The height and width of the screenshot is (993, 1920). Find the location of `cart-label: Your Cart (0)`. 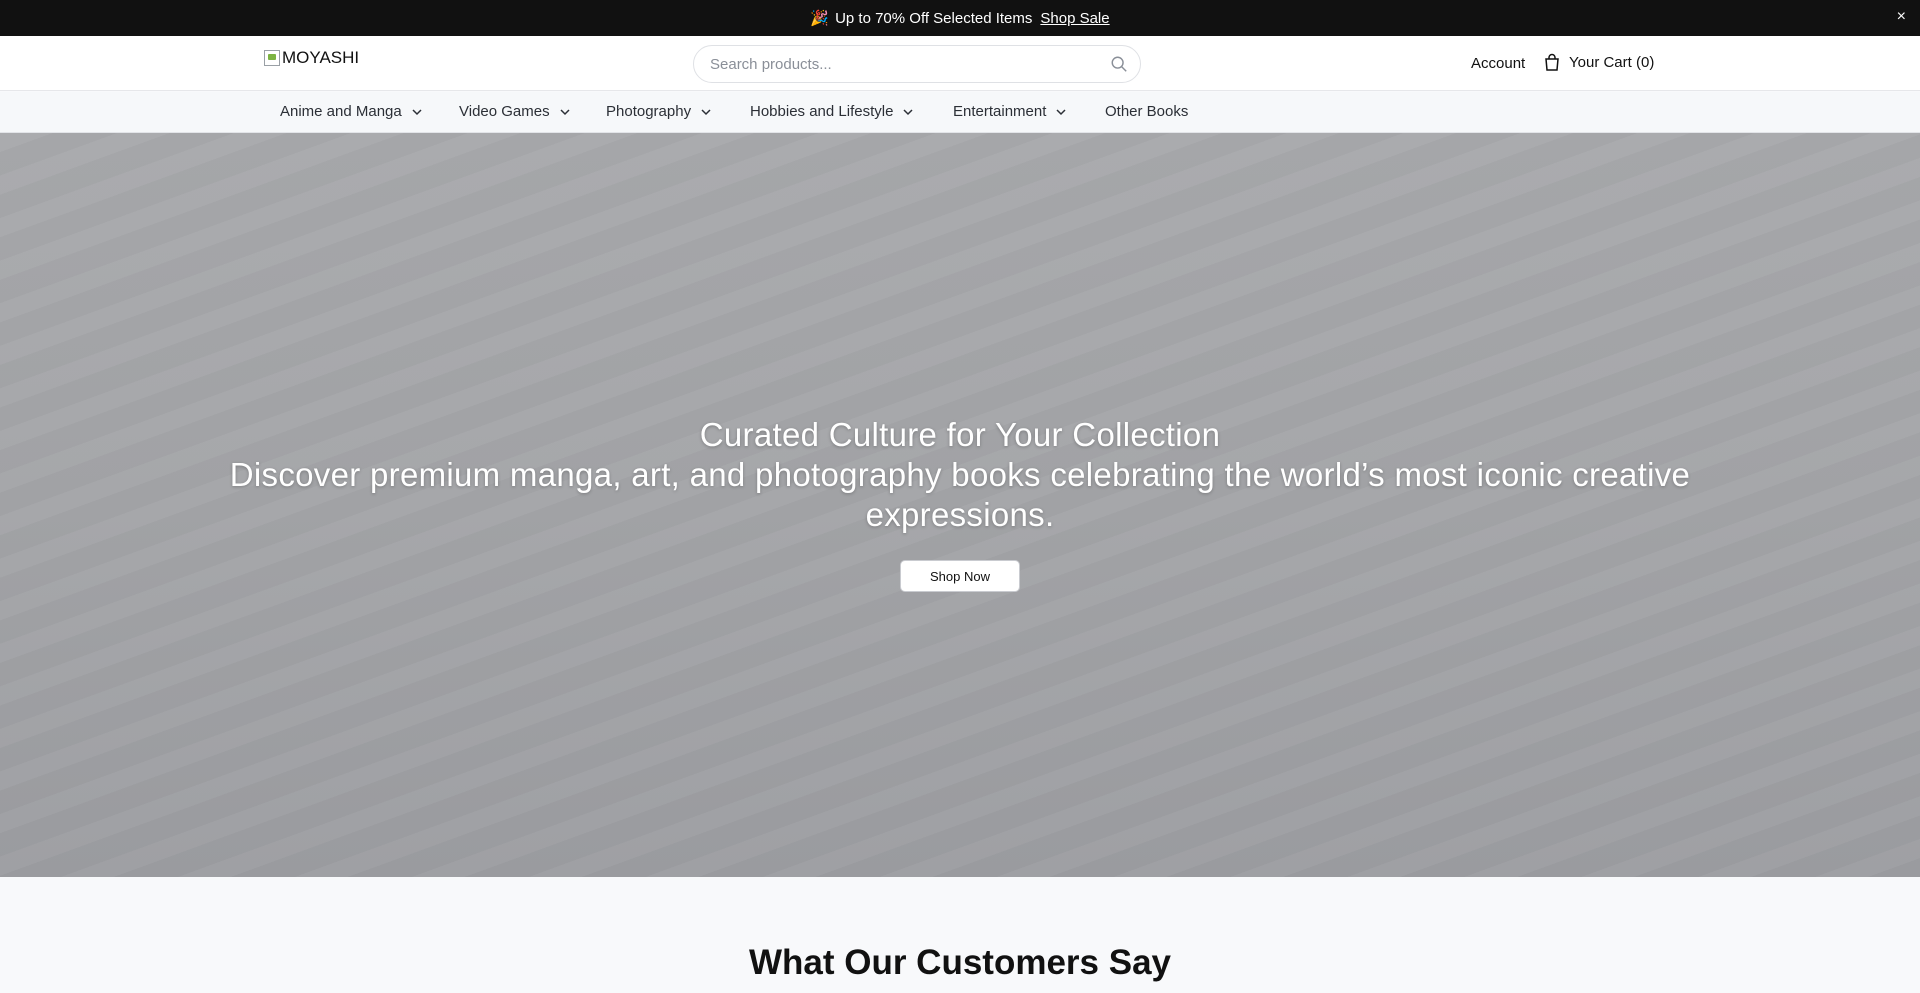

cart-label: Your Cart (0) is located at coordinates (1612, 62).